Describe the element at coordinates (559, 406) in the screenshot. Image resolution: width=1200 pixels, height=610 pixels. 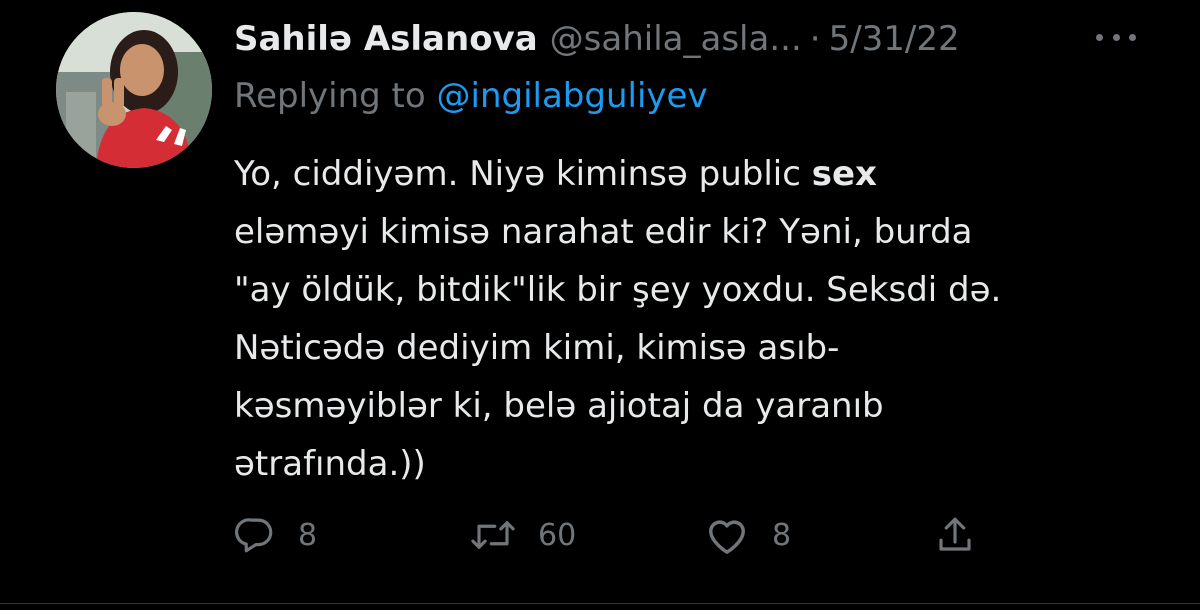
I see `tweet-text-line: kəsməyiblər ki, belə ajiotaj da yaranıb` at that location.